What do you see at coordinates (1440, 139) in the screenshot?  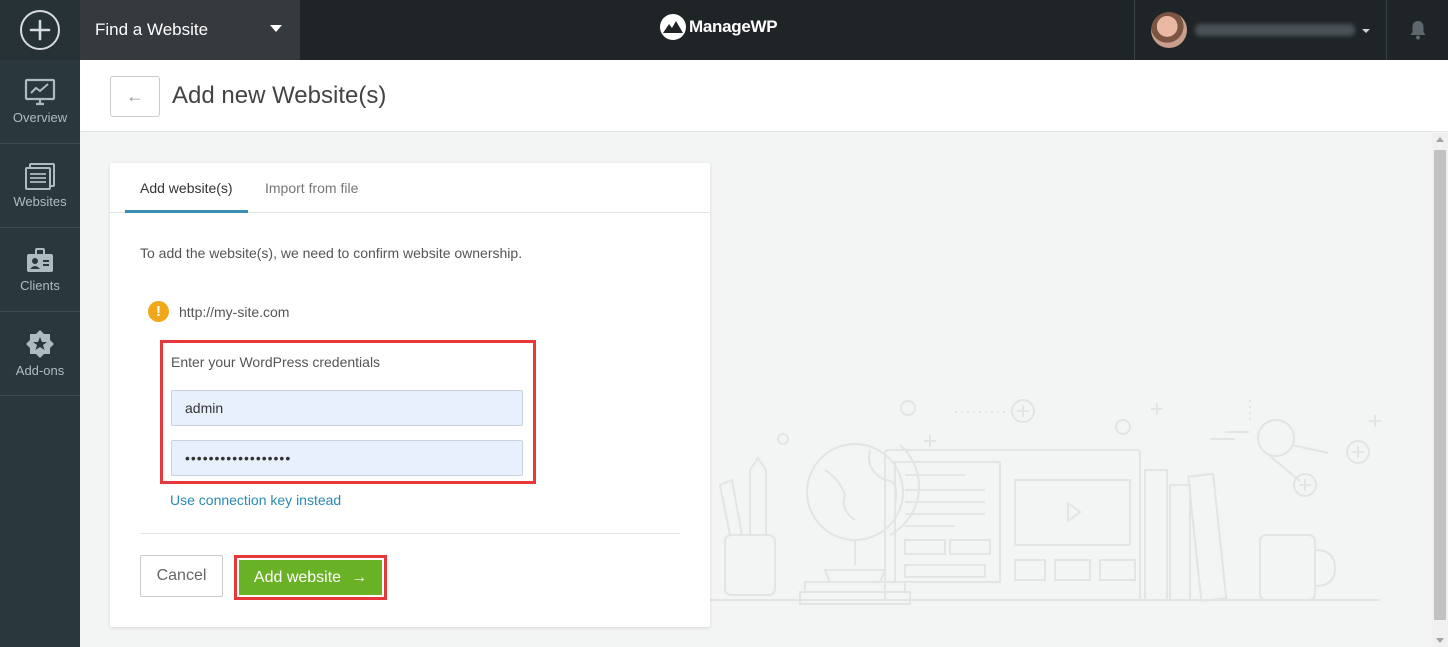 I see `scroll-up-arrow-icon` at bounding box center [1440, 139].